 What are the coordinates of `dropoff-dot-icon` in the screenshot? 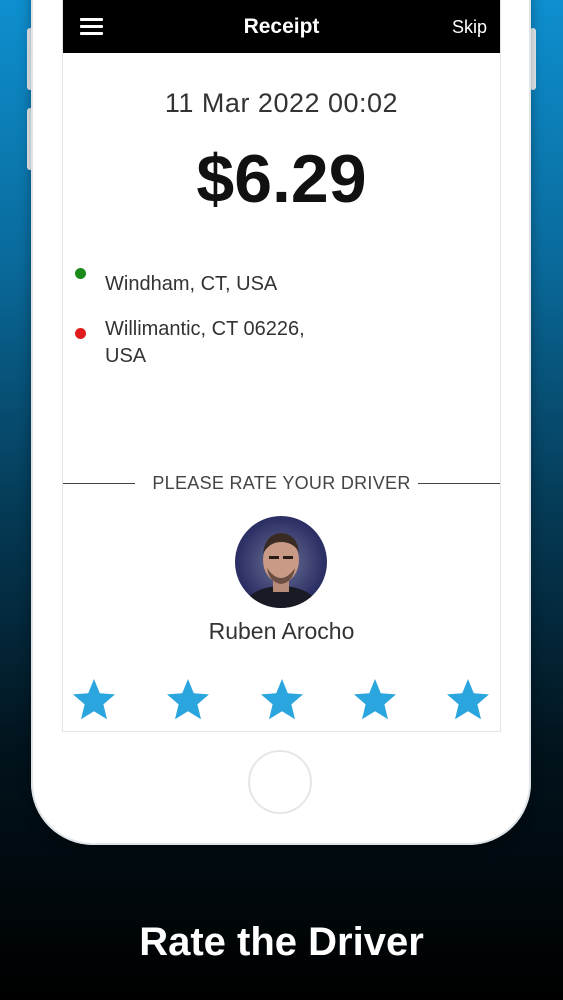 It's located at (80, 333).